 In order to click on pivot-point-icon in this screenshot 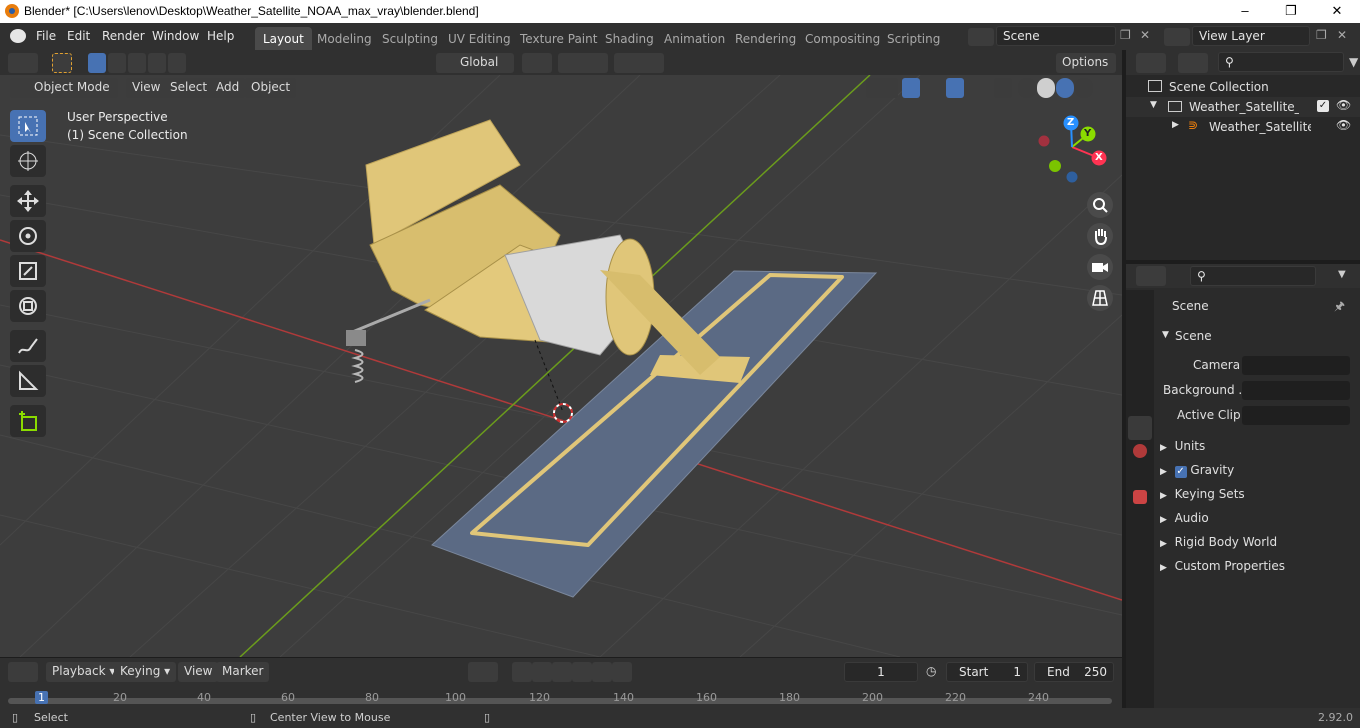, I will do `click(537, 63)`.